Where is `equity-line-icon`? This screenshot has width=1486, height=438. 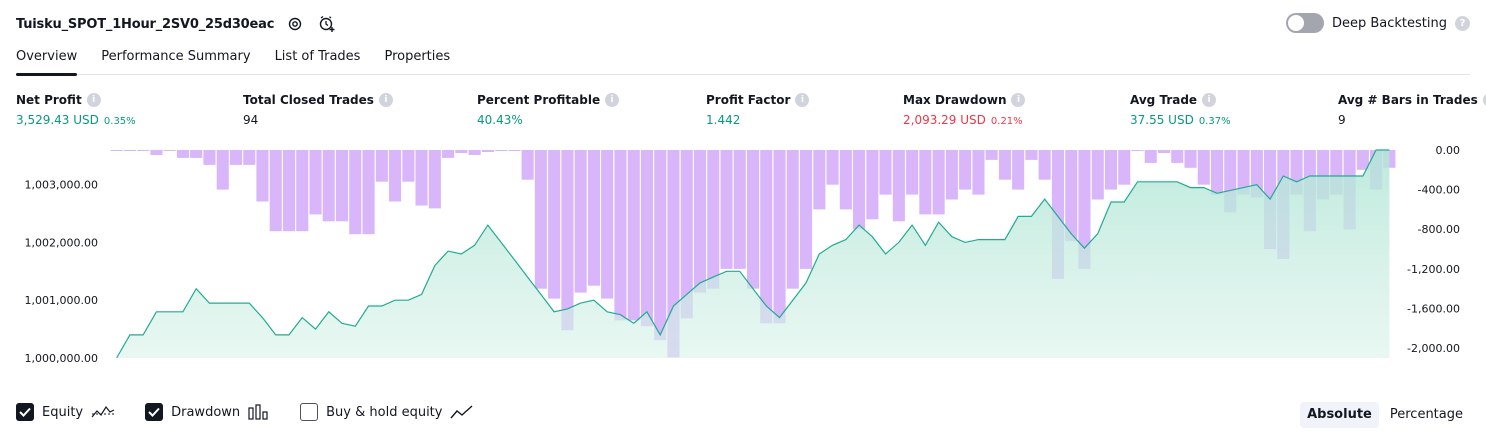
equity-line-icon is located at coordinates (103, 411).